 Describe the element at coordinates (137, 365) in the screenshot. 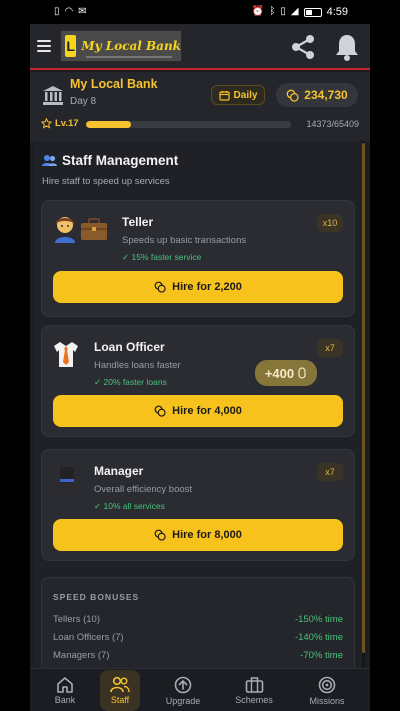

I see `staff-description: Handles loans faster` at that location.